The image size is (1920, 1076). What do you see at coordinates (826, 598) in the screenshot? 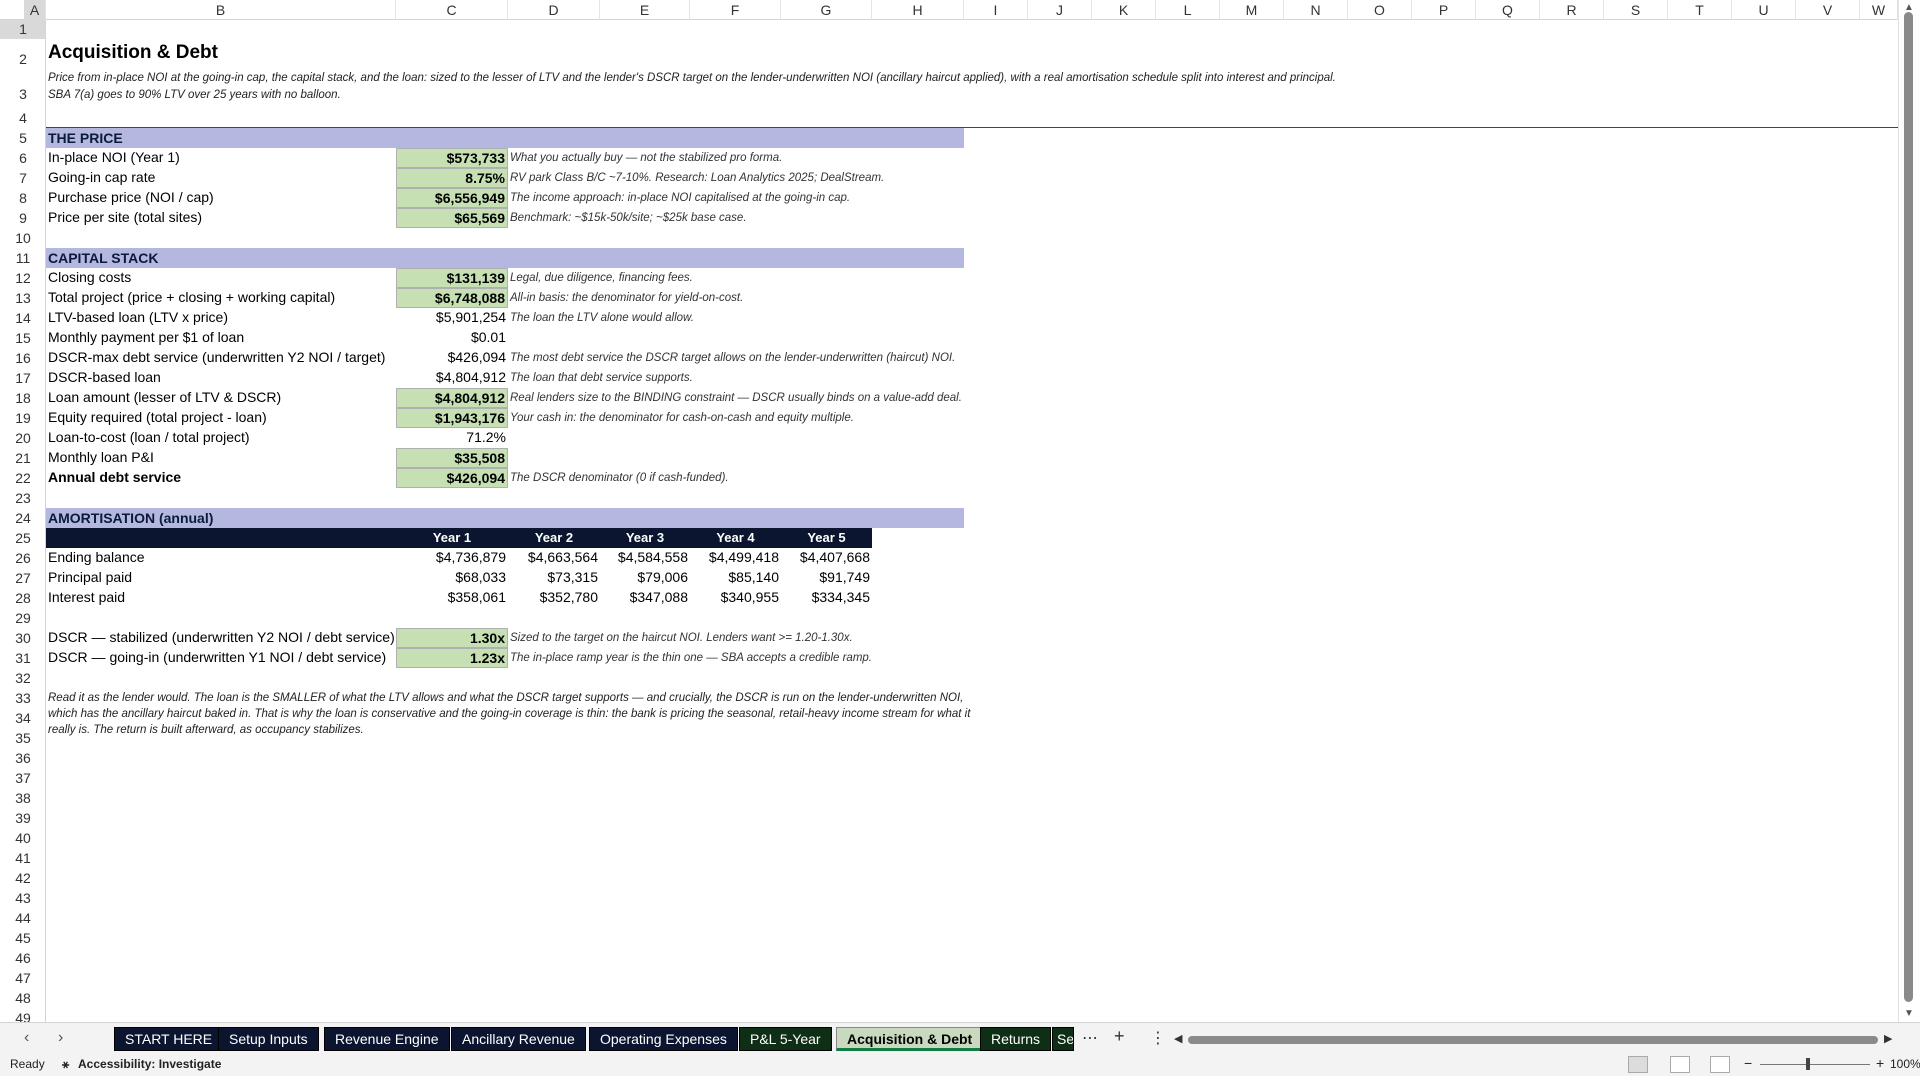
I see `amort-cell: $334,345` at bounding box center [826, 598].